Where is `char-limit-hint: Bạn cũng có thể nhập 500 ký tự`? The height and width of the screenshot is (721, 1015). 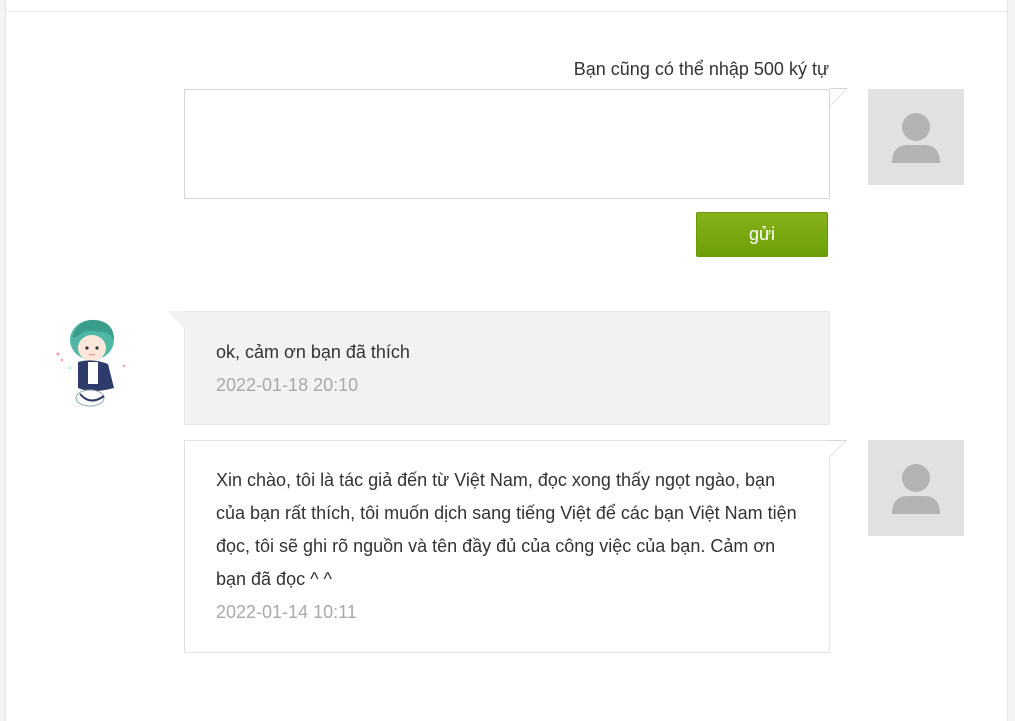 char-limit-hint: Bạn cũng có thể nhập 500 ký tự is located at coordinates (701, 69).